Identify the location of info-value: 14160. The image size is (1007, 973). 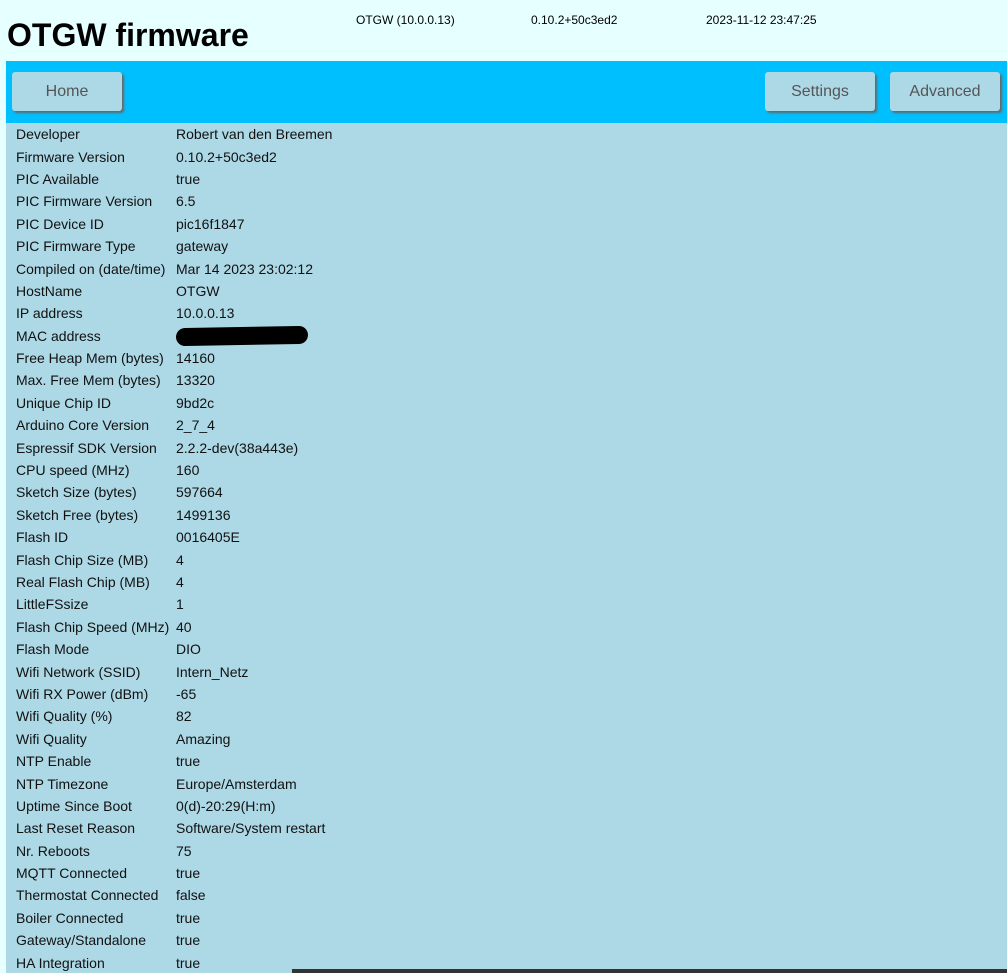
(195, 358).